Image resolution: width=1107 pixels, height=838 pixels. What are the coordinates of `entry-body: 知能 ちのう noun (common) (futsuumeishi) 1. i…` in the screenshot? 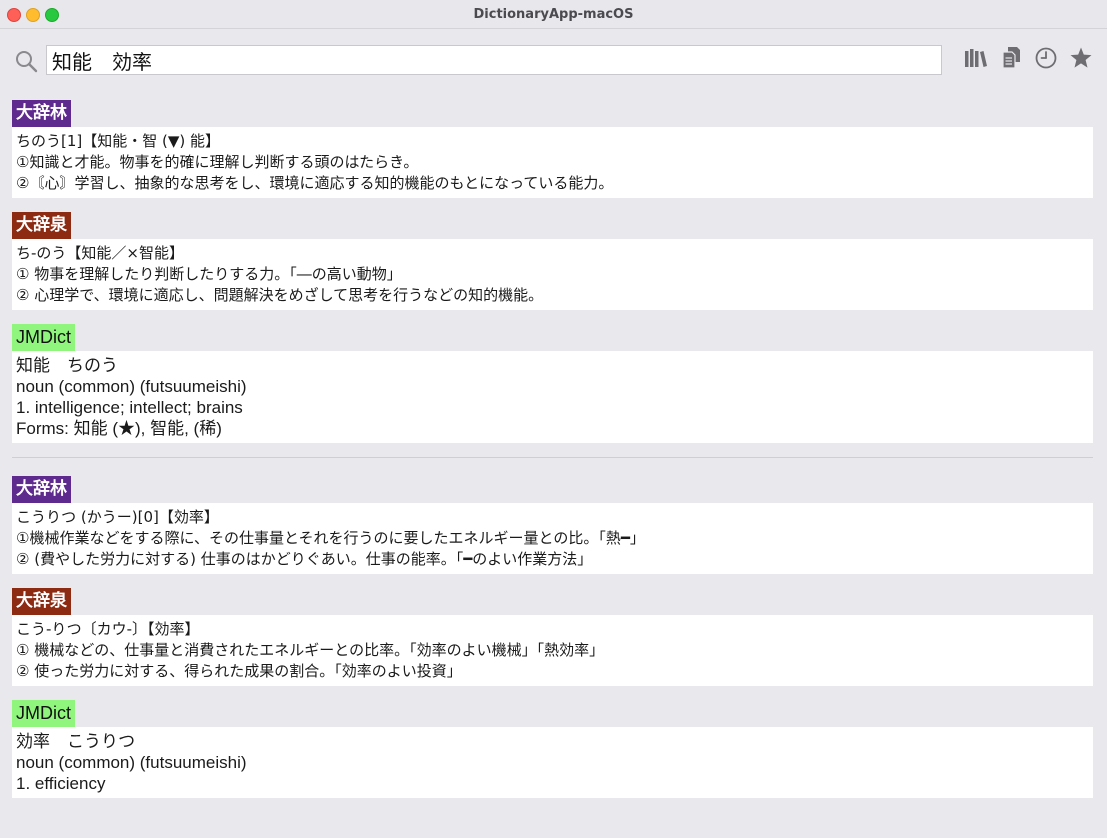 It's located at (552, 397).